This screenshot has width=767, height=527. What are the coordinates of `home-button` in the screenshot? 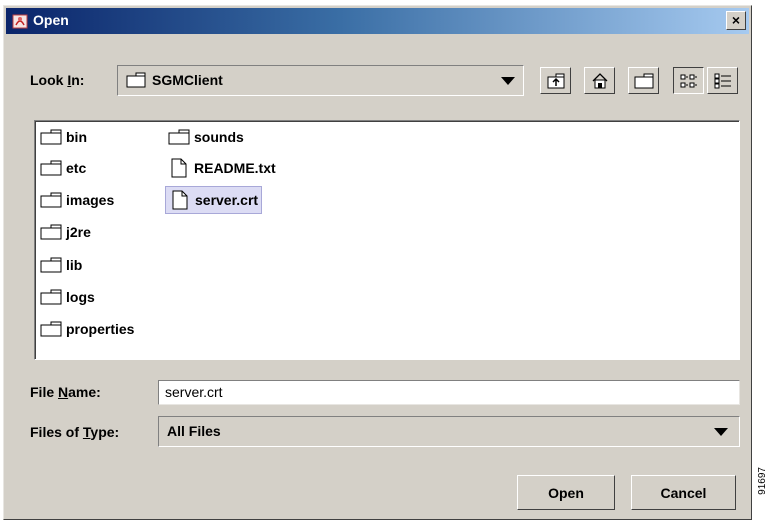 It's located at (599, 80).